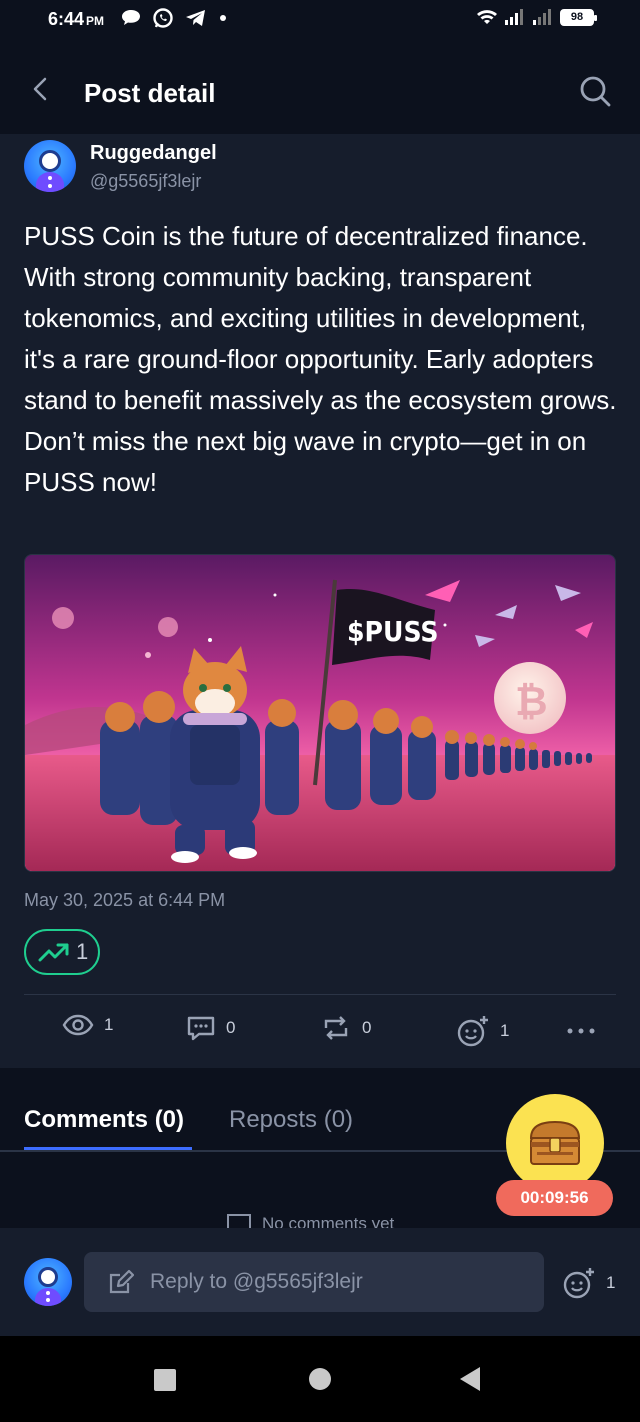 This screenshot has height=1422, width=640. Describe the element at coordinates (291, 1120) in the screenshot. I see `tab-reposts: Reposts (0)` at that location.